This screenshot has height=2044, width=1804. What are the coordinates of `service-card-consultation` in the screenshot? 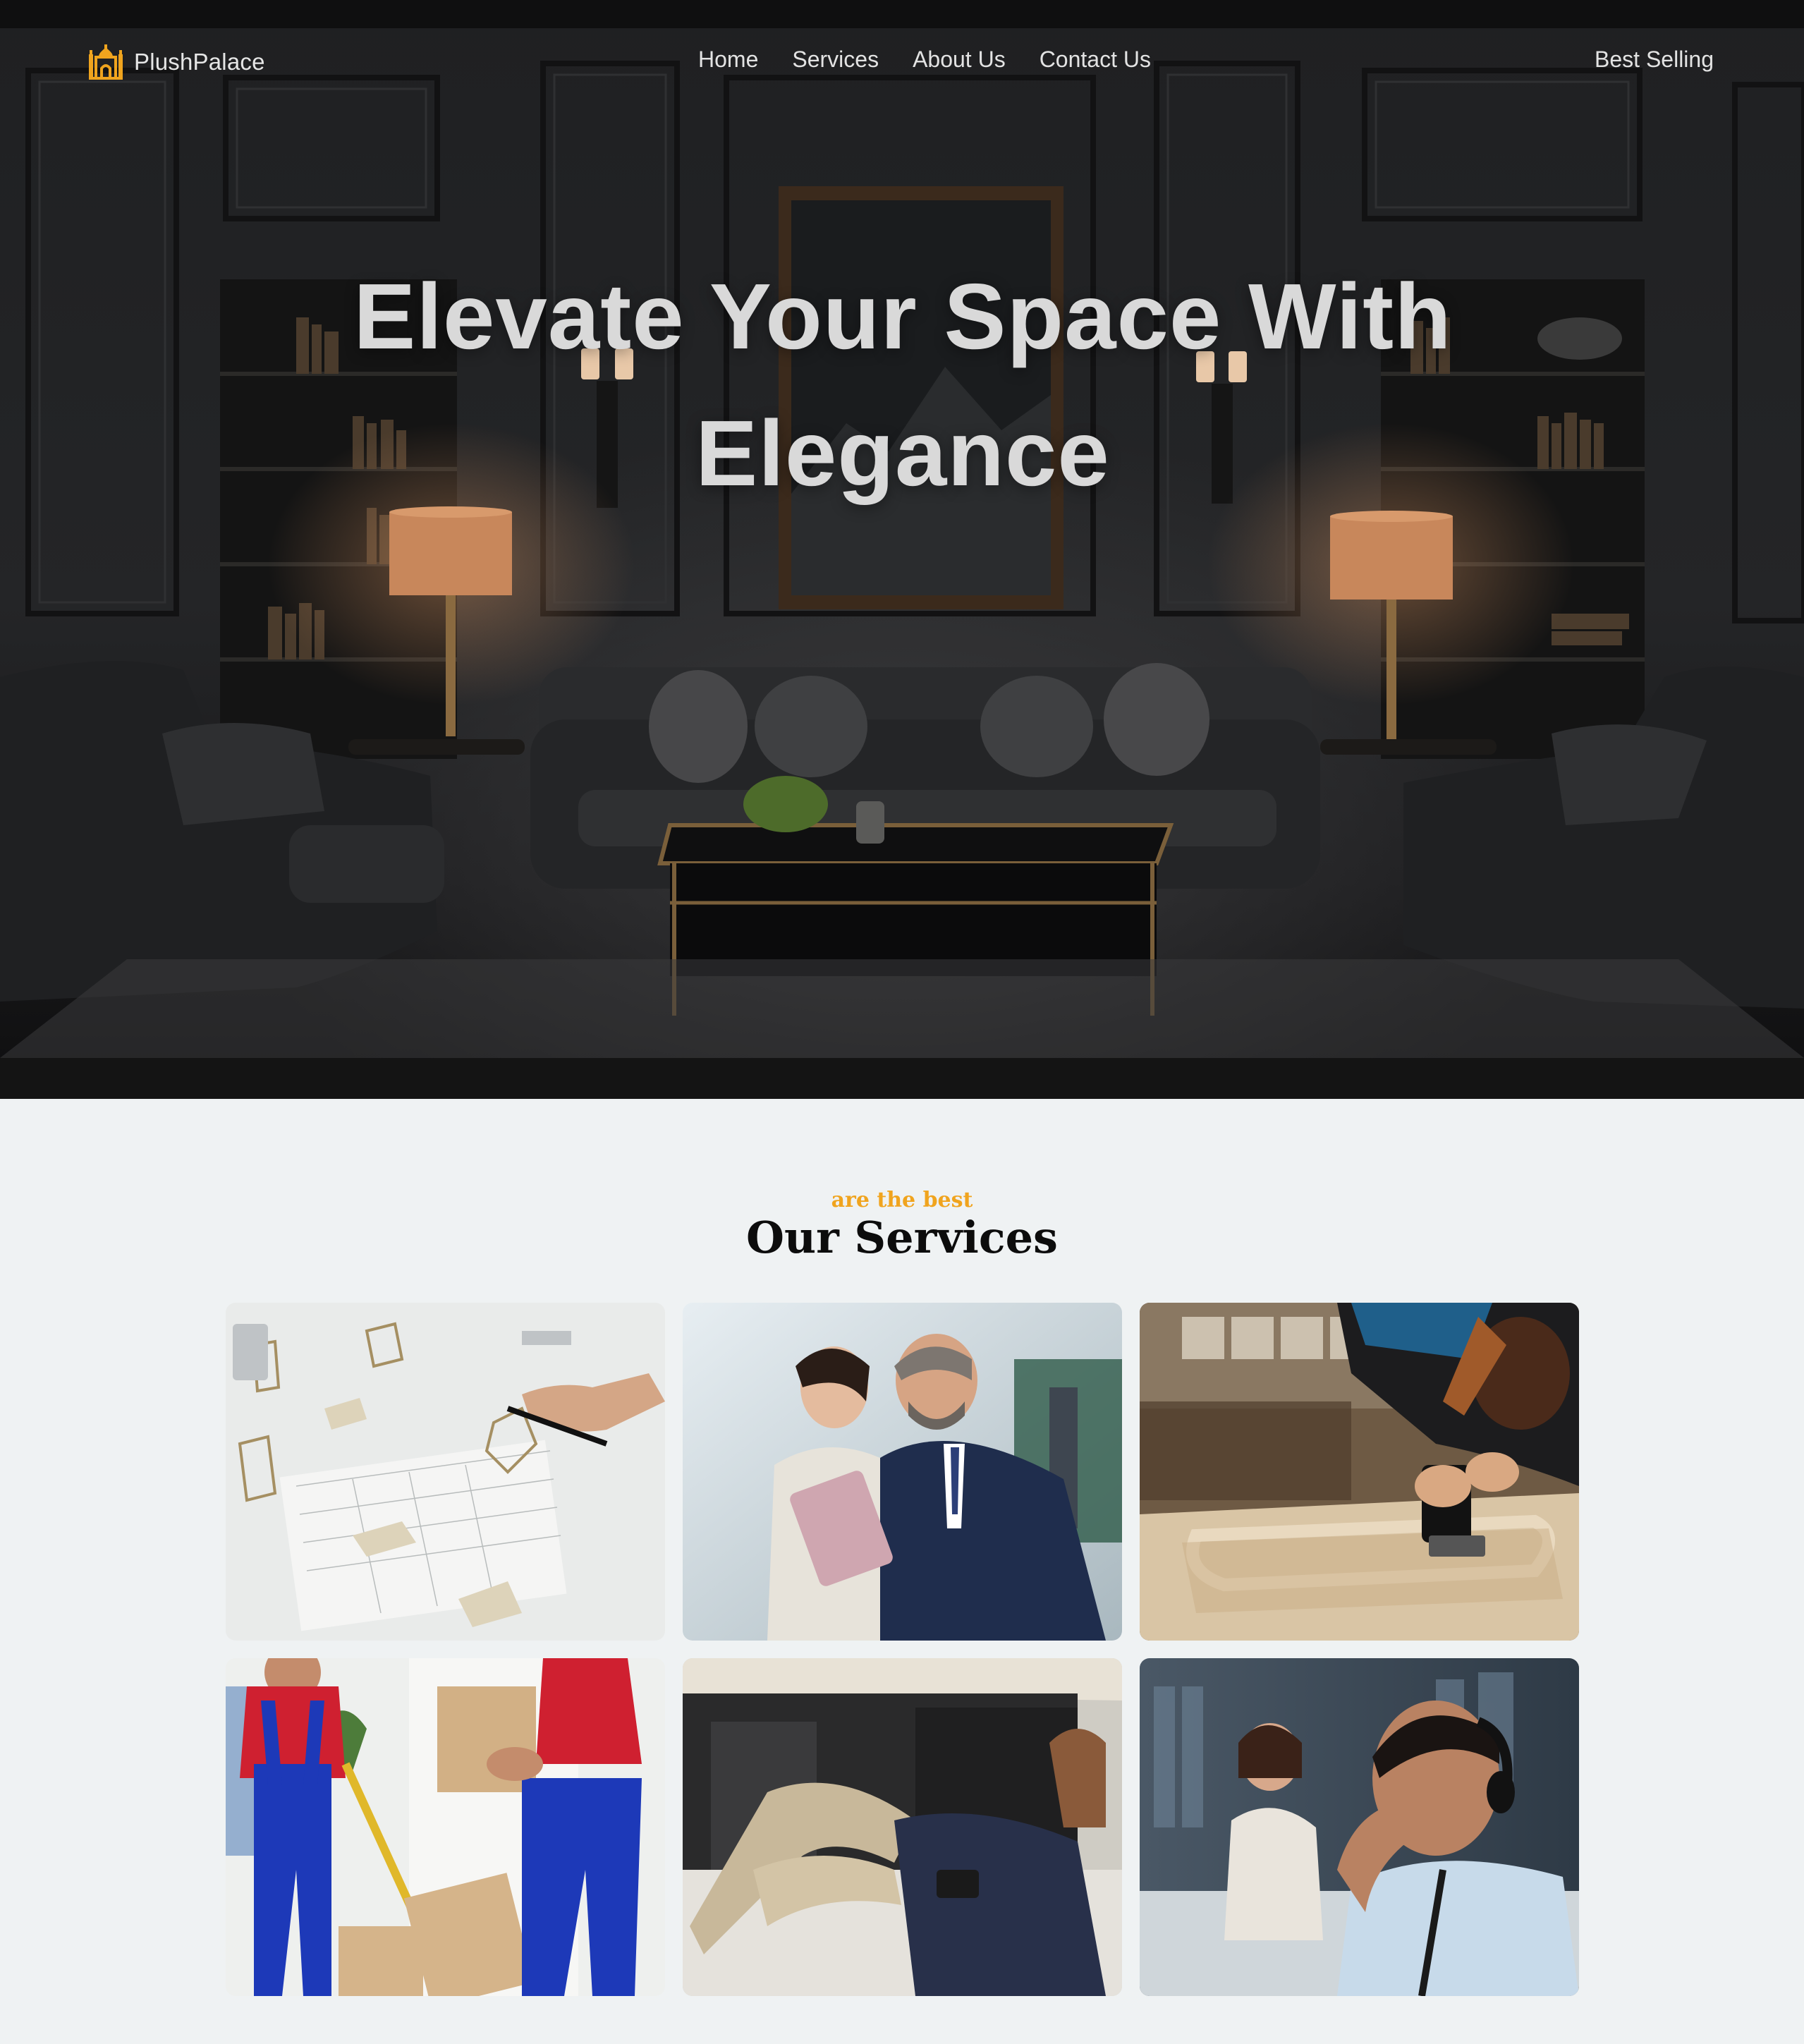 It's located at (903, 1472).